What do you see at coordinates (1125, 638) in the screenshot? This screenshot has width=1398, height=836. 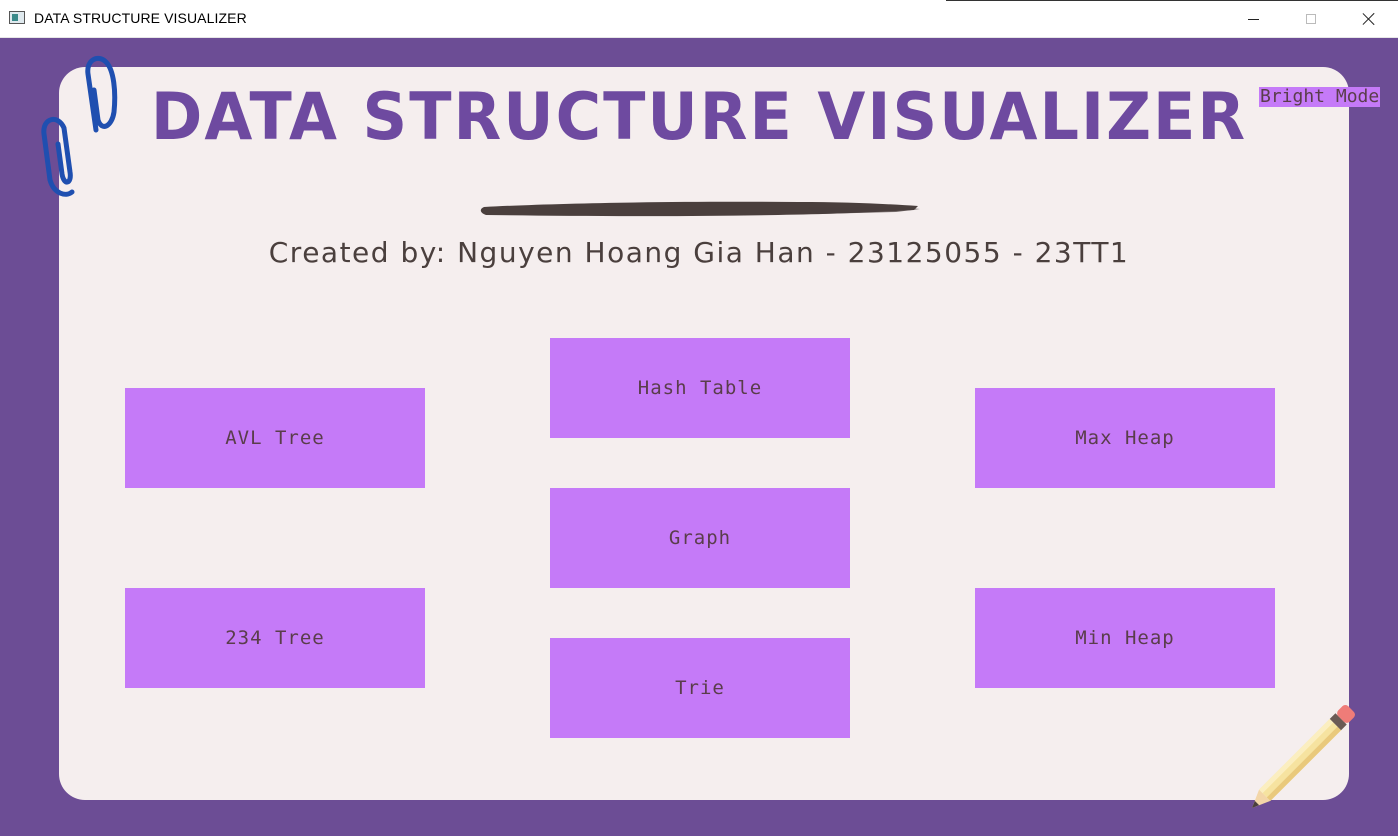 I see `min-heap-button: Min Heap` at bounding box center [1125, 638].